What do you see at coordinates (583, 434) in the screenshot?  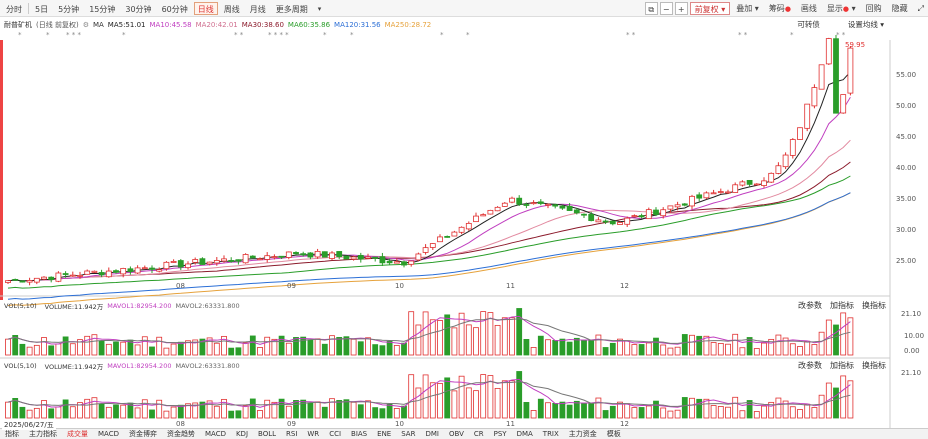 I see `indicator-tab: 主力资金` at bounding box center [583, 434].